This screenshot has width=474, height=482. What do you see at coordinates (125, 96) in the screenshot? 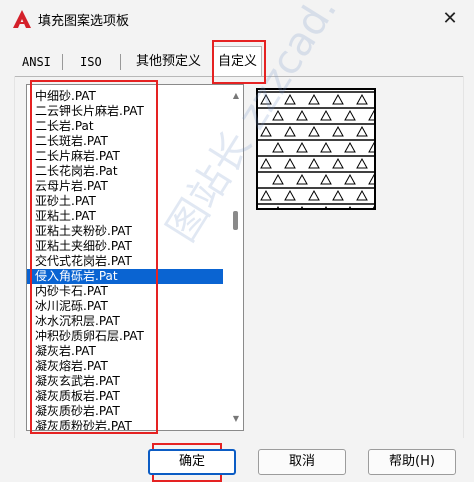
I see `pattern-list-item: 中细砂.PAT` at bounding box center [125, 96].